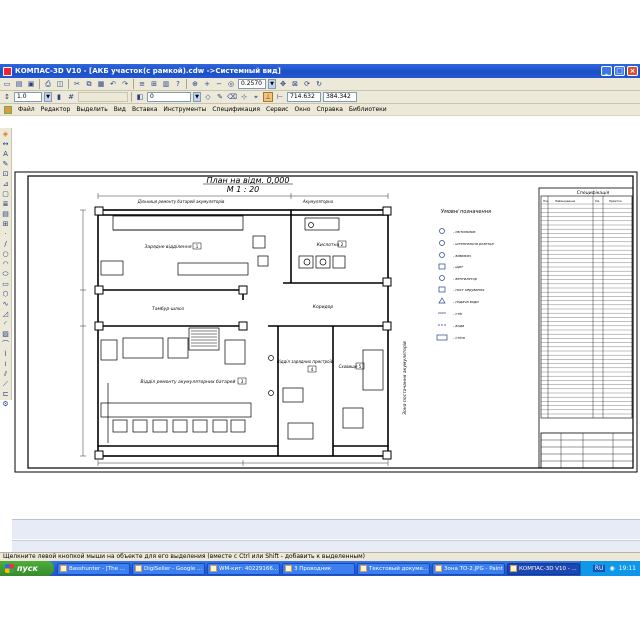  What do you see at coordinates (5, 174) in the screenshot?
I see `parametrization-panel-icon: ⊡` at bounding box center [5, 174].